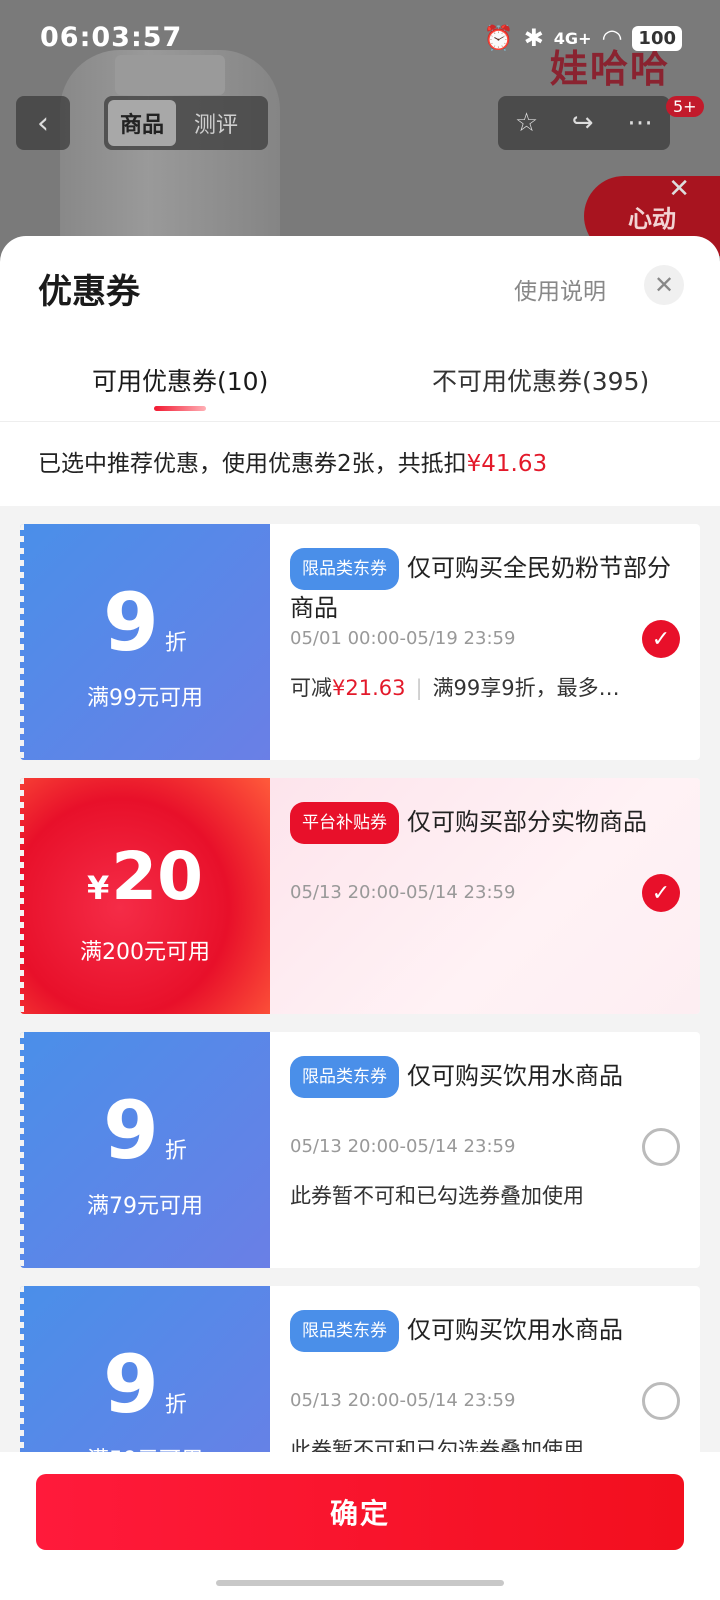 This screenshot has height=1600, width=720. I want to click on share-icon: ↪, so click(583, 123).